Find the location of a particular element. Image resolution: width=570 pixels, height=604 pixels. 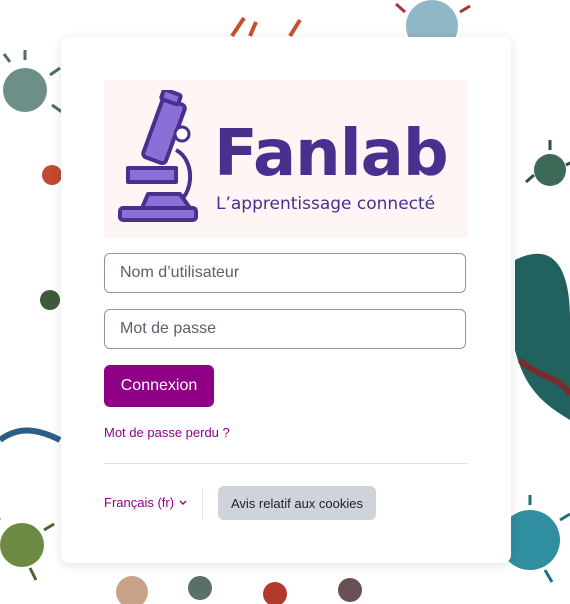

language-selector: Français (fr) is located at coordinates (146, 502).